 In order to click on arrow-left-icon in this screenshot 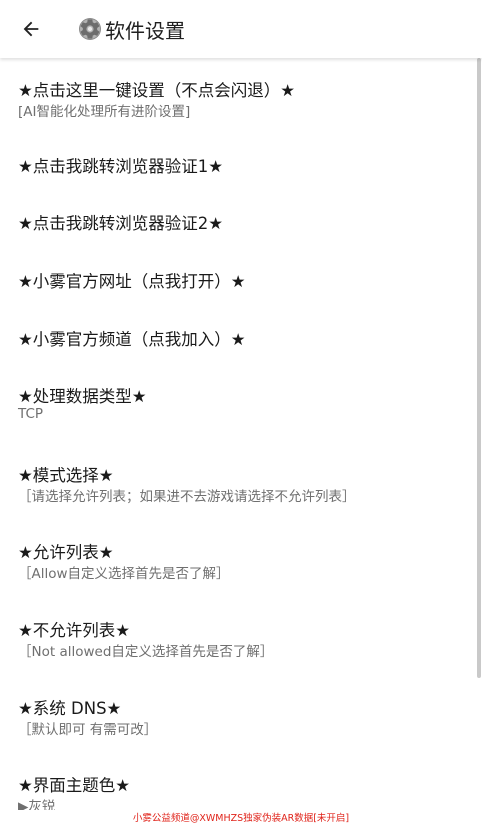, I will do `click(31, 29)`.